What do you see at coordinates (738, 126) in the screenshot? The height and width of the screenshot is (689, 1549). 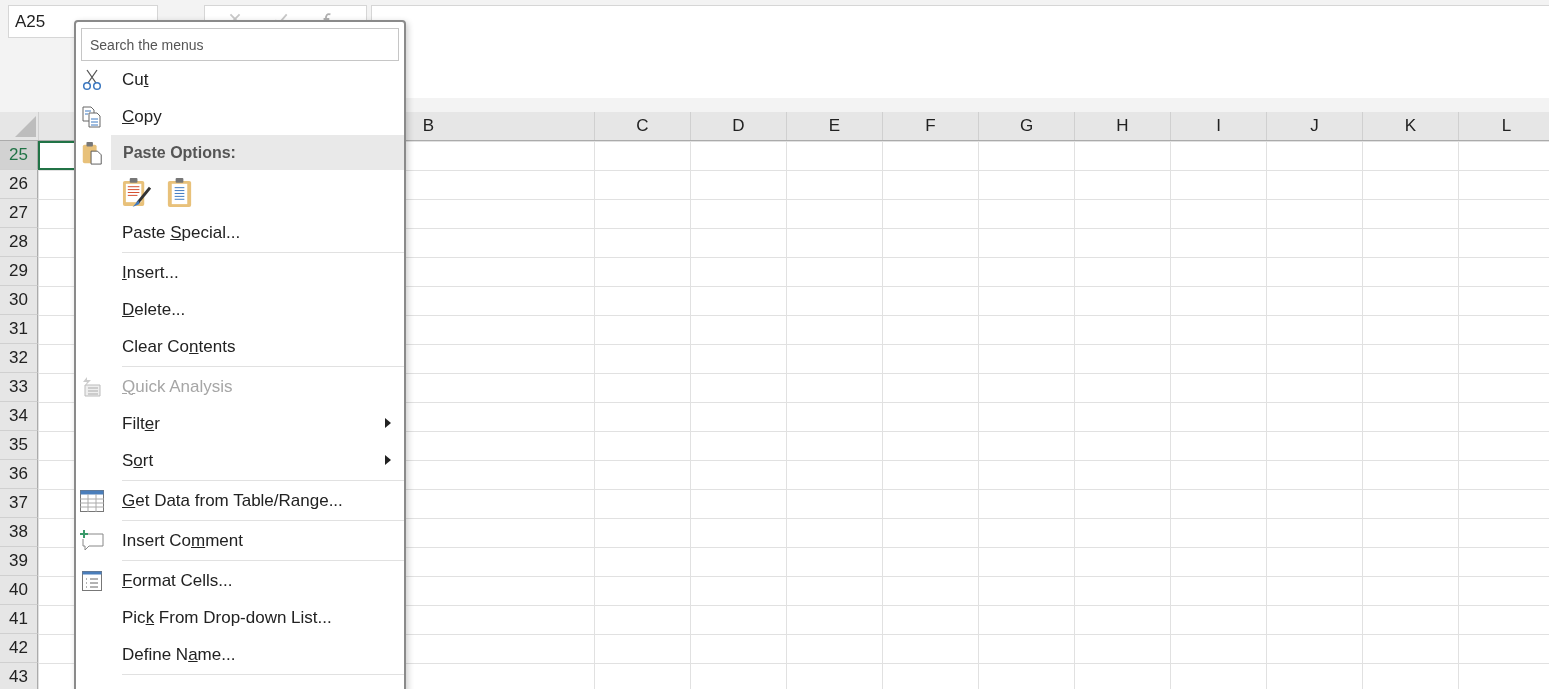 I see `column-header: D` at bounding box center [738, 126].